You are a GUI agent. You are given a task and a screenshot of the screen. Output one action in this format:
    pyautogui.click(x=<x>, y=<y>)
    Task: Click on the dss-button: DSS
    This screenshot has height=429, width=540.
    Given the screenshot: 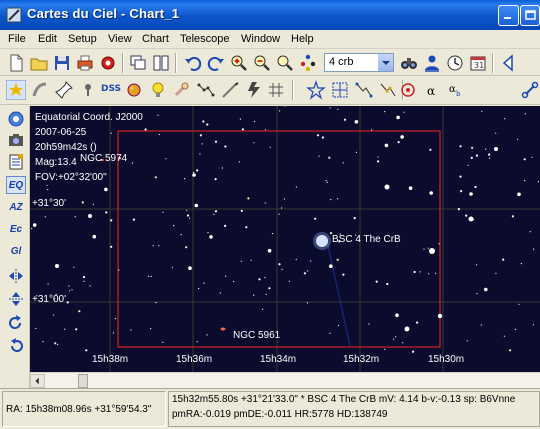 What is the action you would take?
    pyautogui.click(x=111, y=90)
    